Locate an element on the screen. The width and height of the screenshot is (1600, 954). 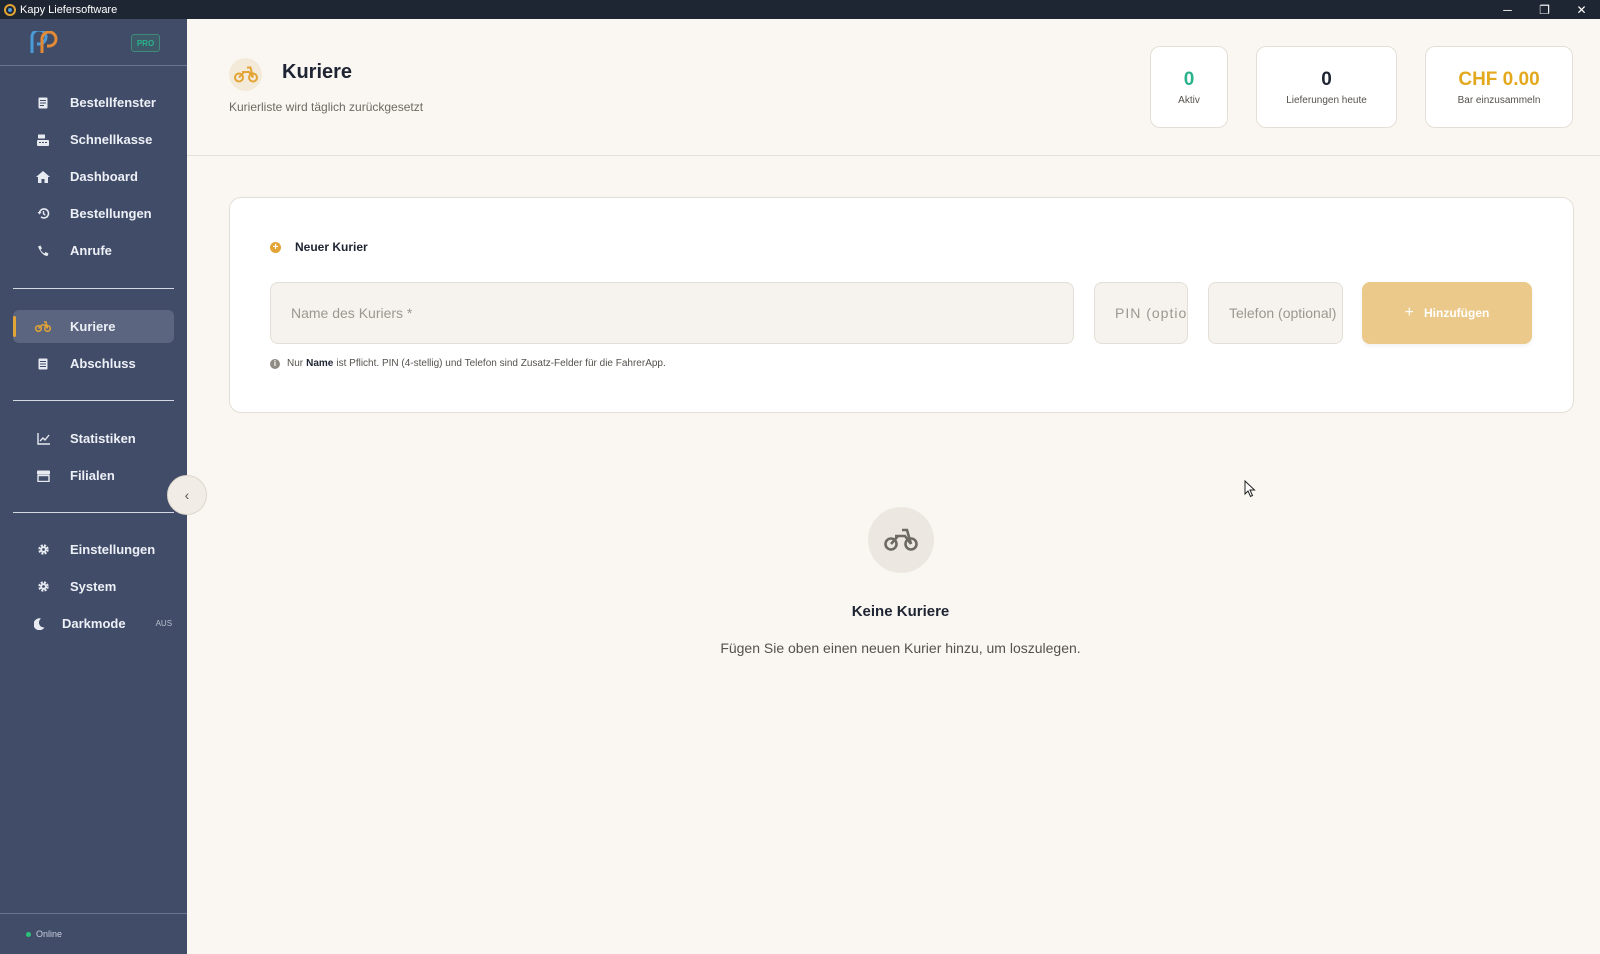
stat-card-lieferungen: 0 Lieferungen heute is located at coordinates (1326, 87).